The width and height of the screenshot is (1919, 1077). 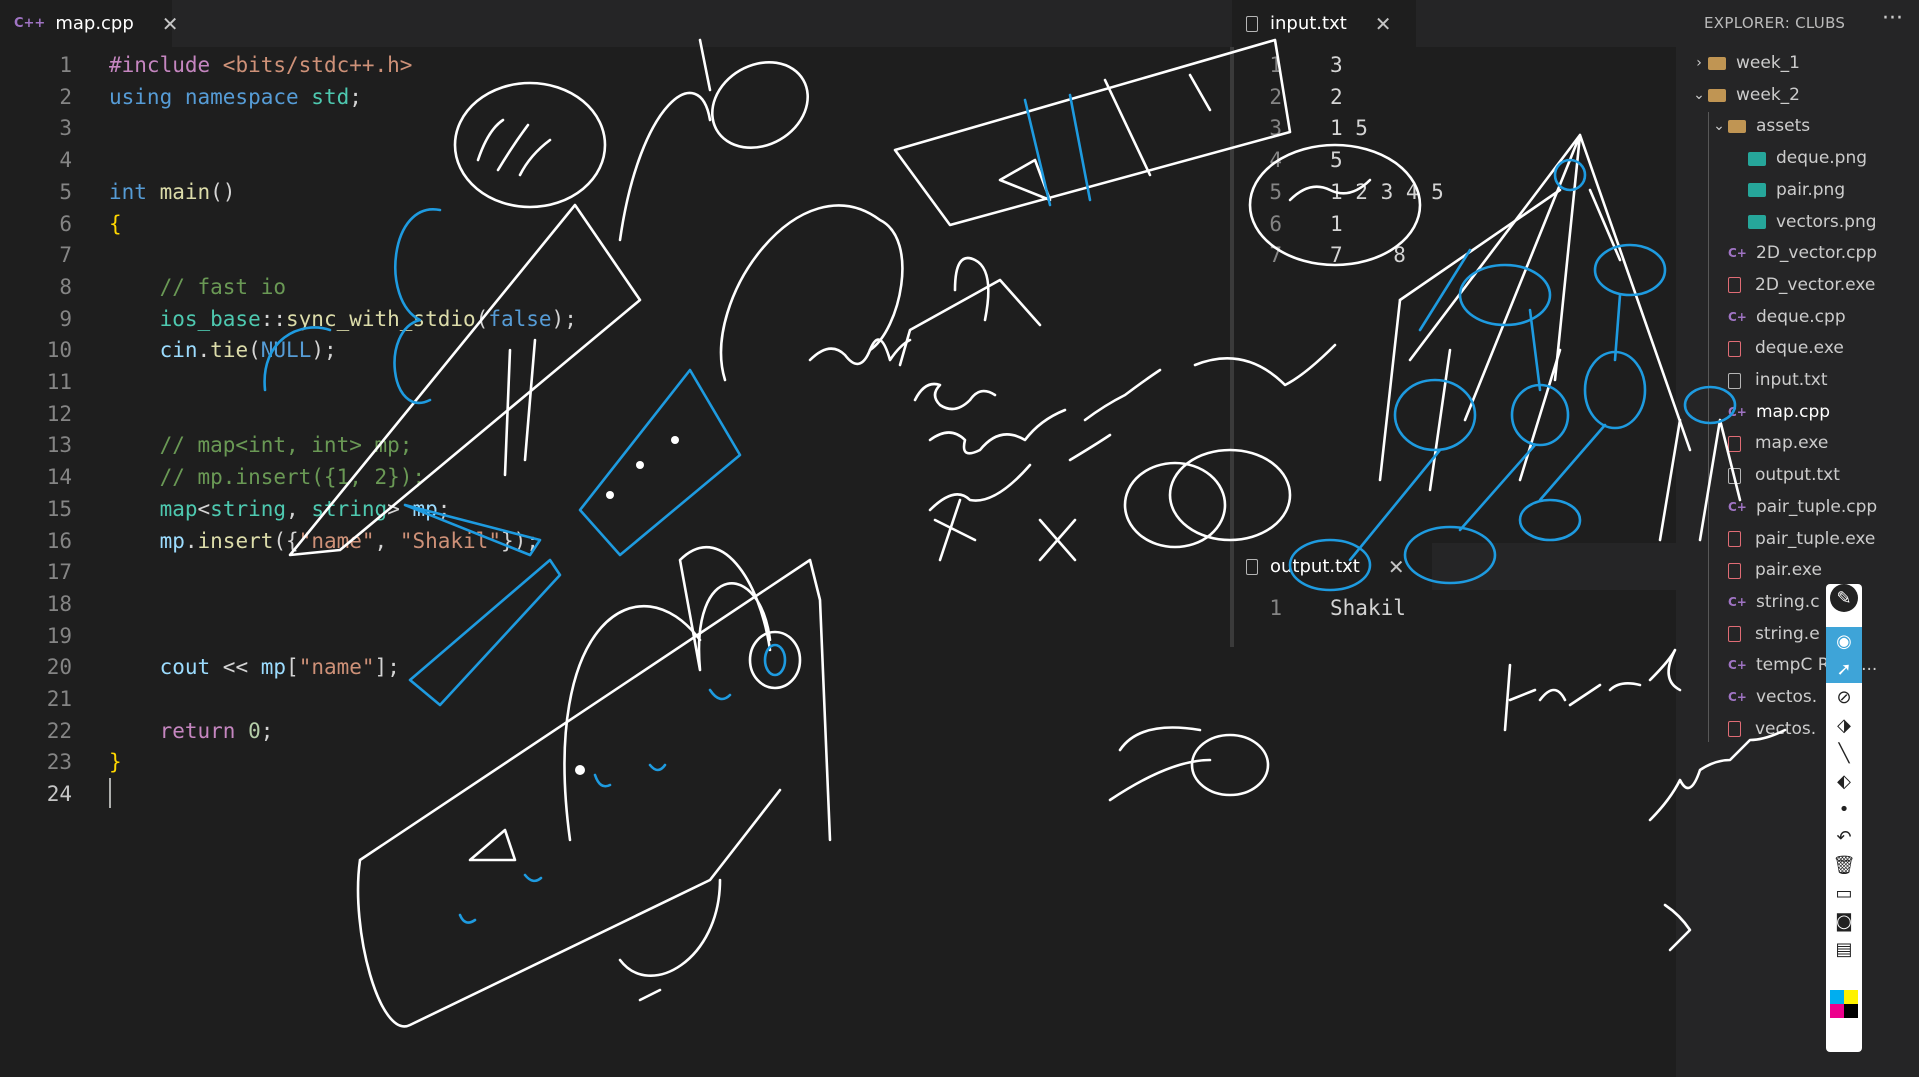 What do you see at coordinates (65, 65) in the screenshot?
I see `line-number: 1` at bounding box center [65, 65].